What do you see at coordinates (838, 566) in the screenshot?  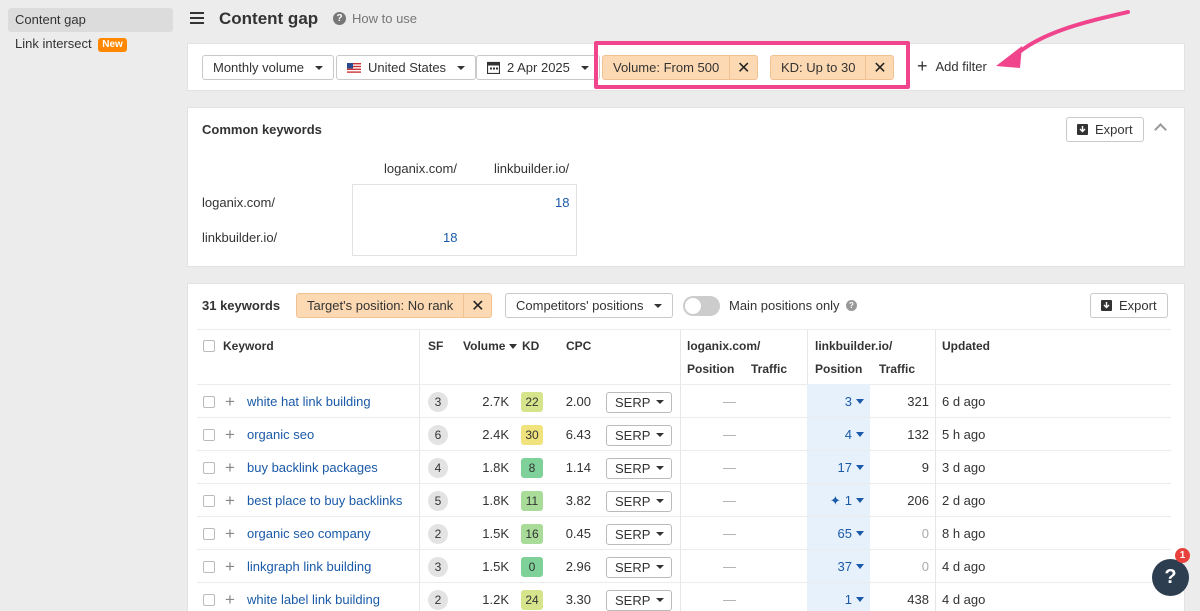 I see `site2-position: 37` at bounding box center [838, 566].